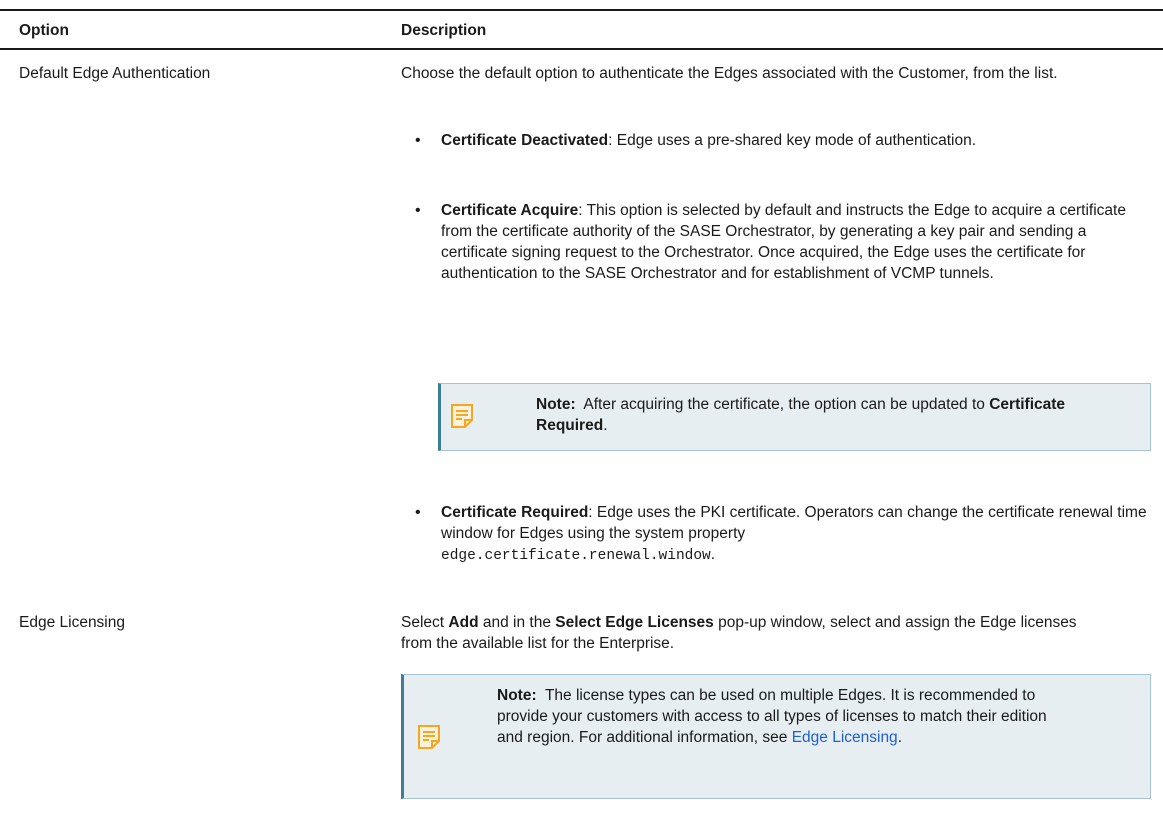 The width and height of the screenshot is (1163, 828). Describe the element at coordinates (423, 622) in the screenshot. I see `desc-part: Select` at that location.